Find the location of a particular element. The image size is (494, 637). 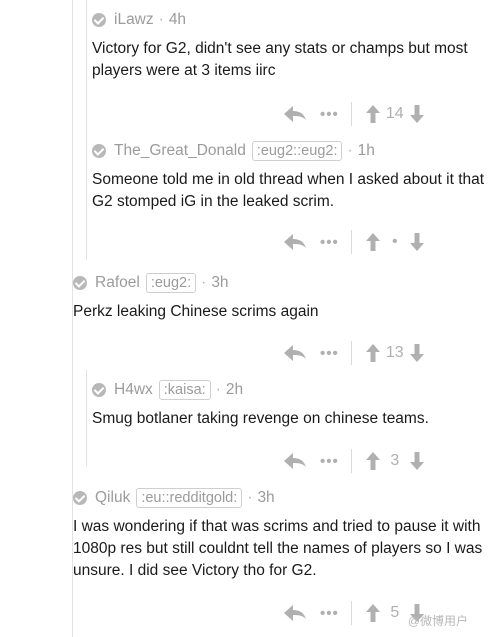

comment-actions: ••• 13 is located at coordinates (354, 353).